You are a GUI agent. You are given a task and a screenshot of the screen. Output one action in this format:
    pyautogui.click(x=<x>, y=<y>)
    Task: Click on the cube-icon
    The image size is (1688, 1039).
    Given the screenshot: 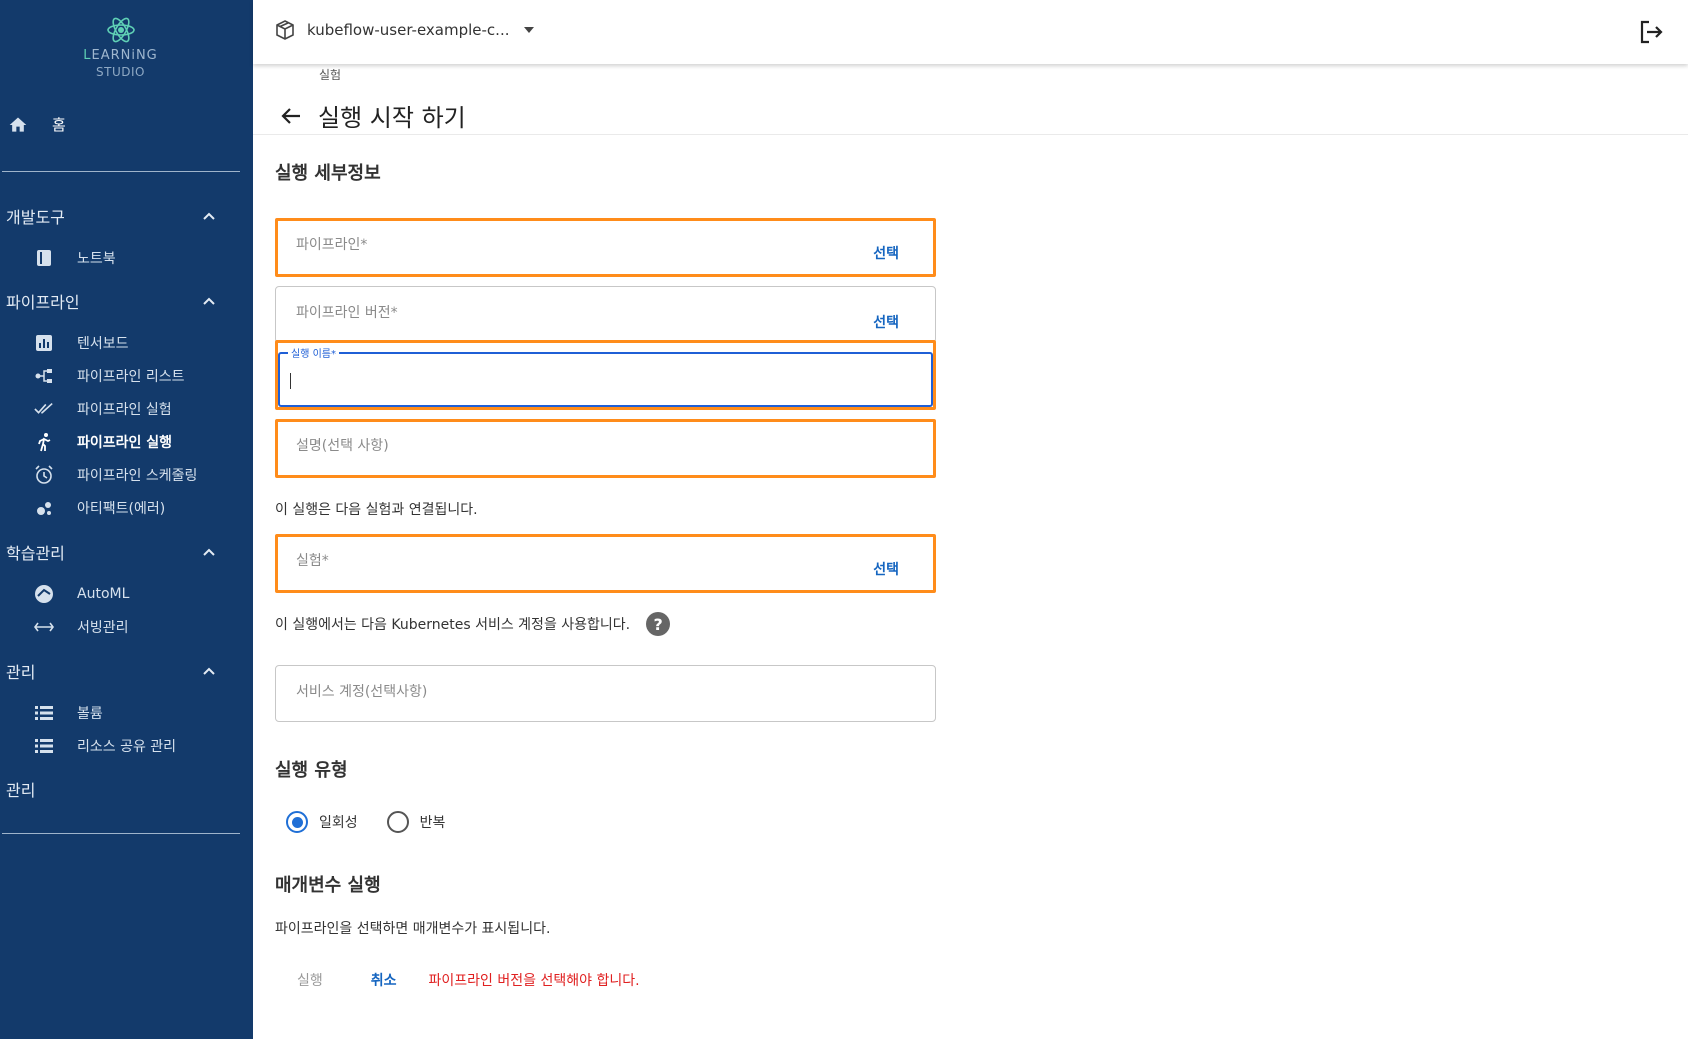 What is the action you would take?
    pyautogui.click(x=285, y=30)
    